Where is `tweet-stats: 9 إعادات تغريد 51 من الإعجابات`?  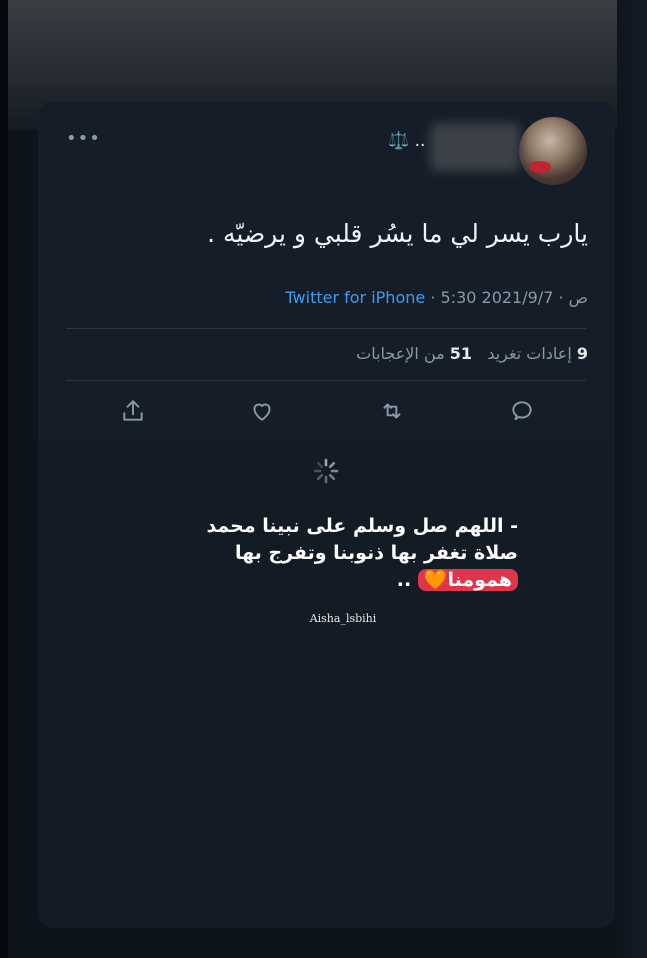 tweet-stats: 9 إعادات تغريد 51 من الإعجابات is located at coordinates (363, 353).